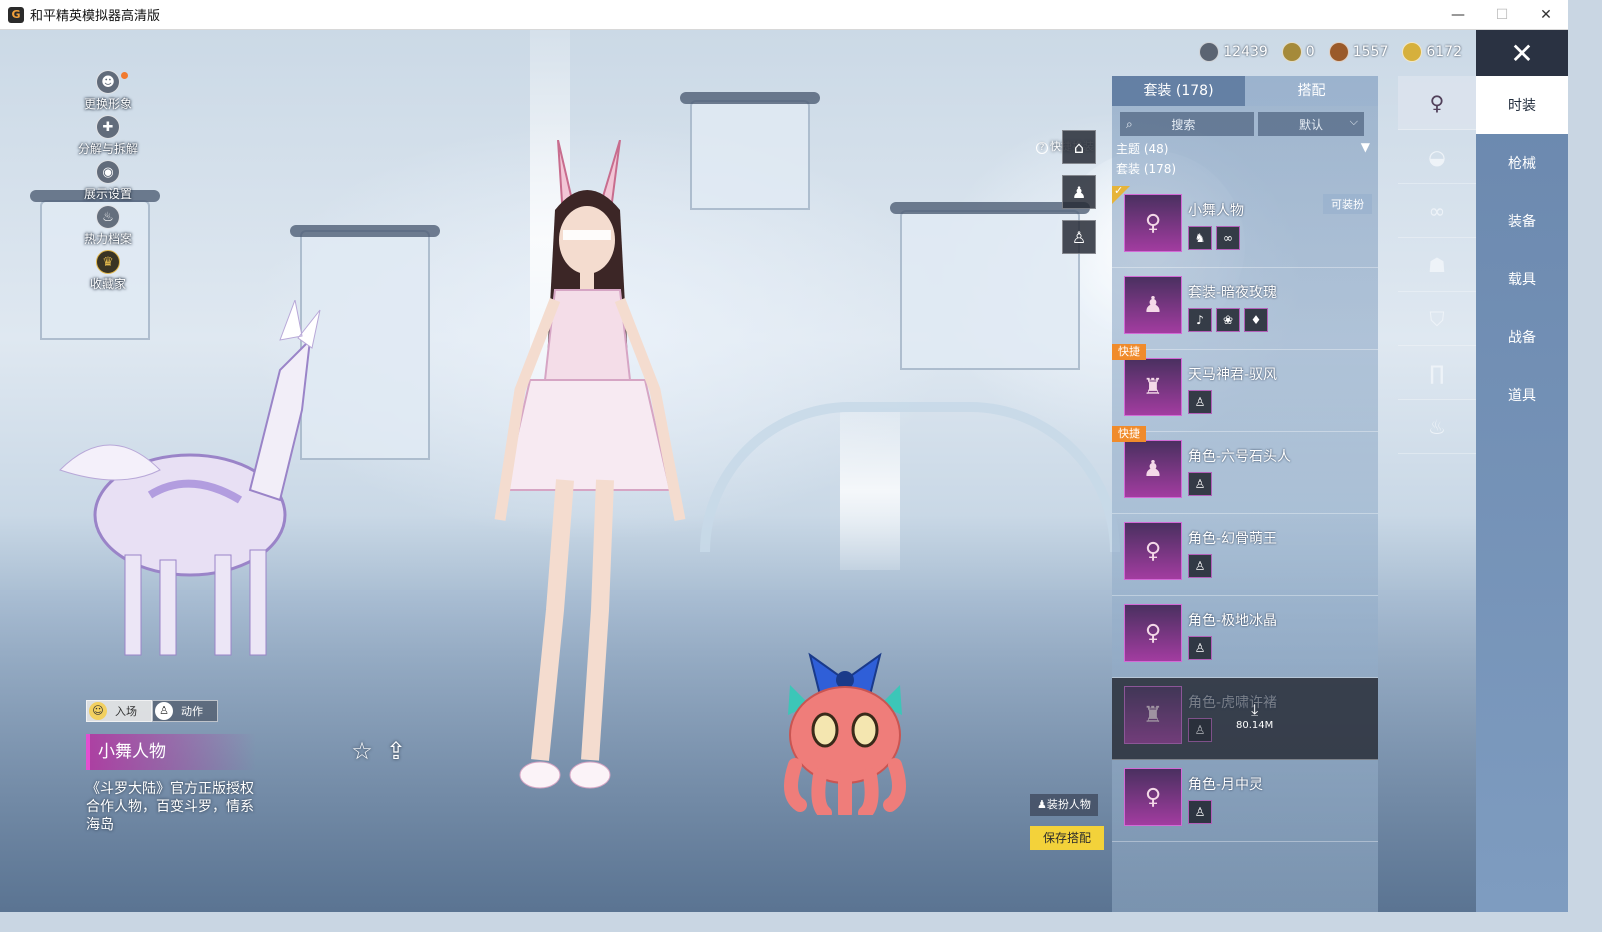  Describe the element at coordinates (1255, 725) in the screenshot. I see `download-size: 80.14M` at that location.